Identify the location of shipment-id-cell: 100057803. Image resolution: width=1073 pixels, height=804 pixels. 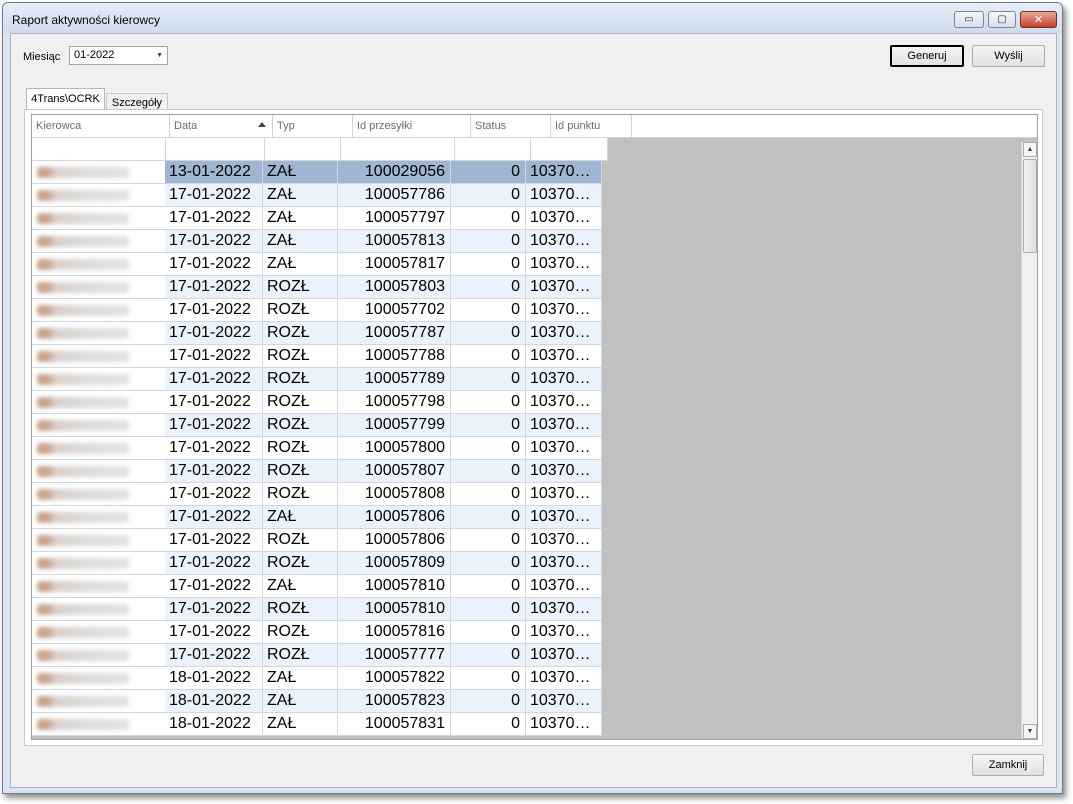
(394, 287).